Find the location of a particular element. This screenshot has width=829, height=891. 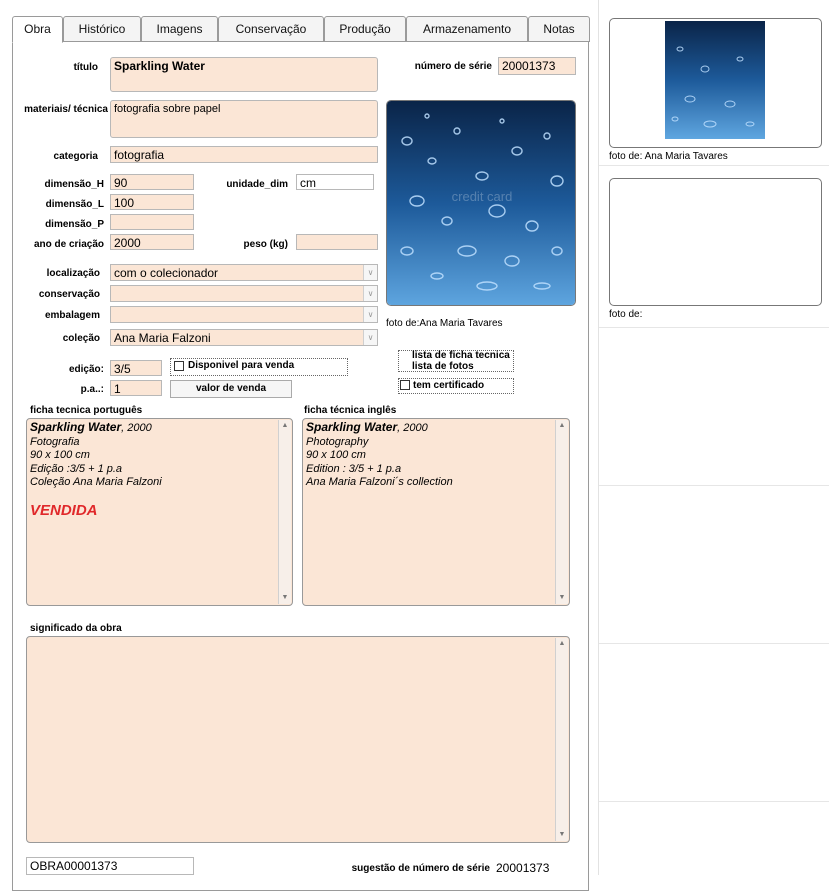

colecao-select: Ana Maria Falzoni ∨ is located at coordinates (244, 337).